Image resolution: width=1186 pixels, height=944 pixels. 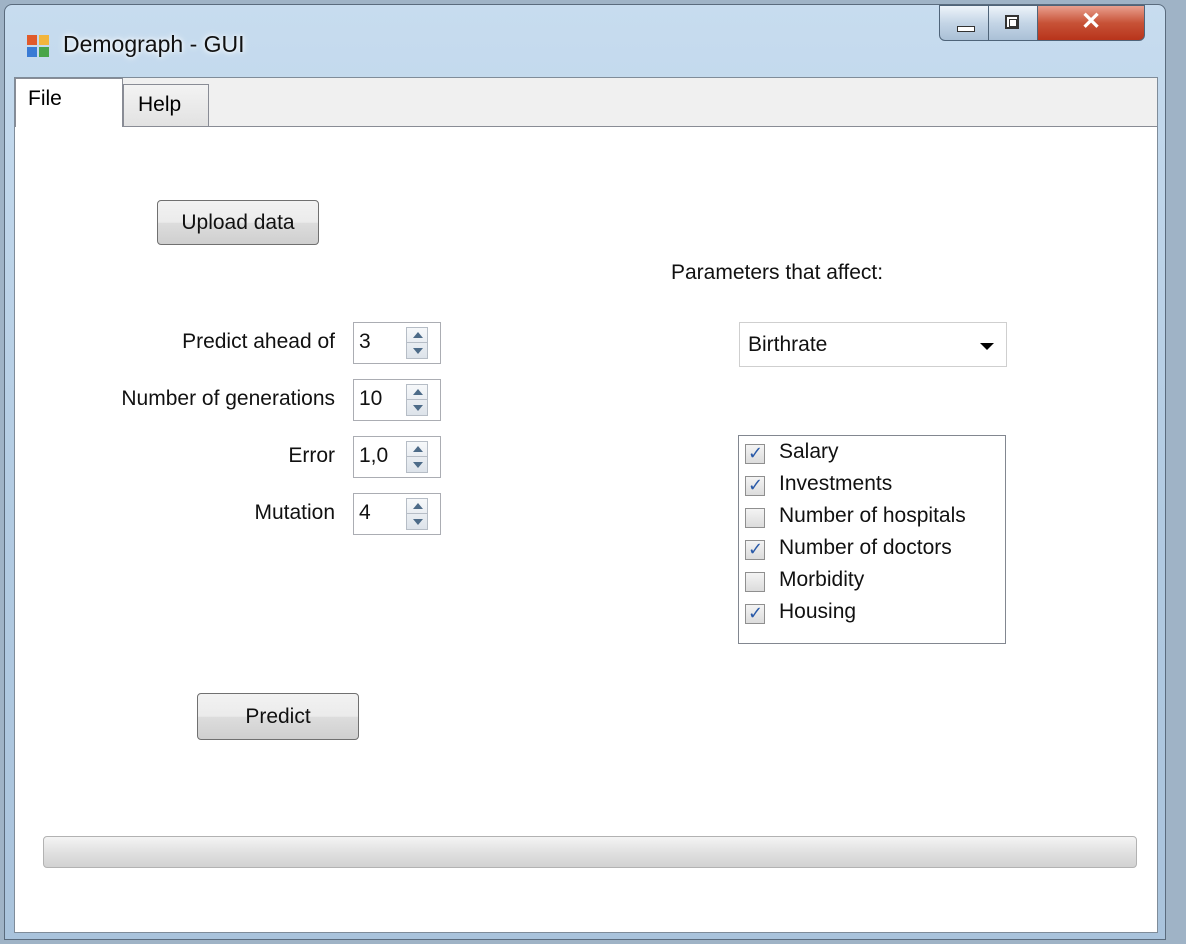 What do you see at coordinates (154, 44) in the screenshot?
I see `window-title: Demograph - GUI` at bounding box center [154, 44].